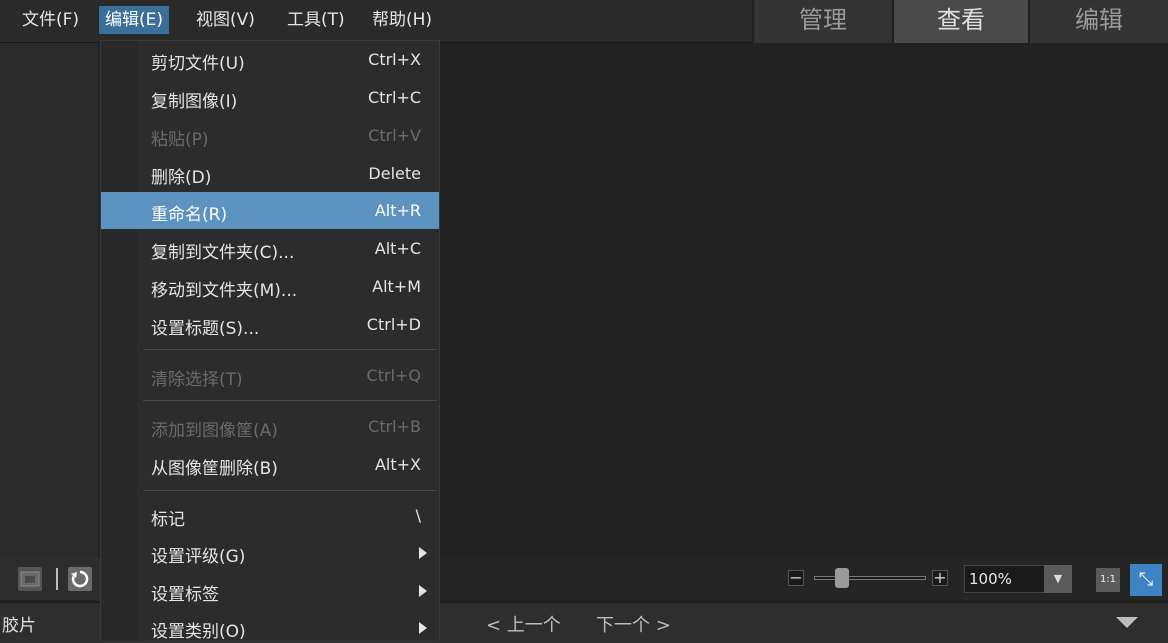  What do you see at coordinates (1007, 579) in the screenshot?
I see `zoom-level-input: 100%` at bounding box center [1007, 579].